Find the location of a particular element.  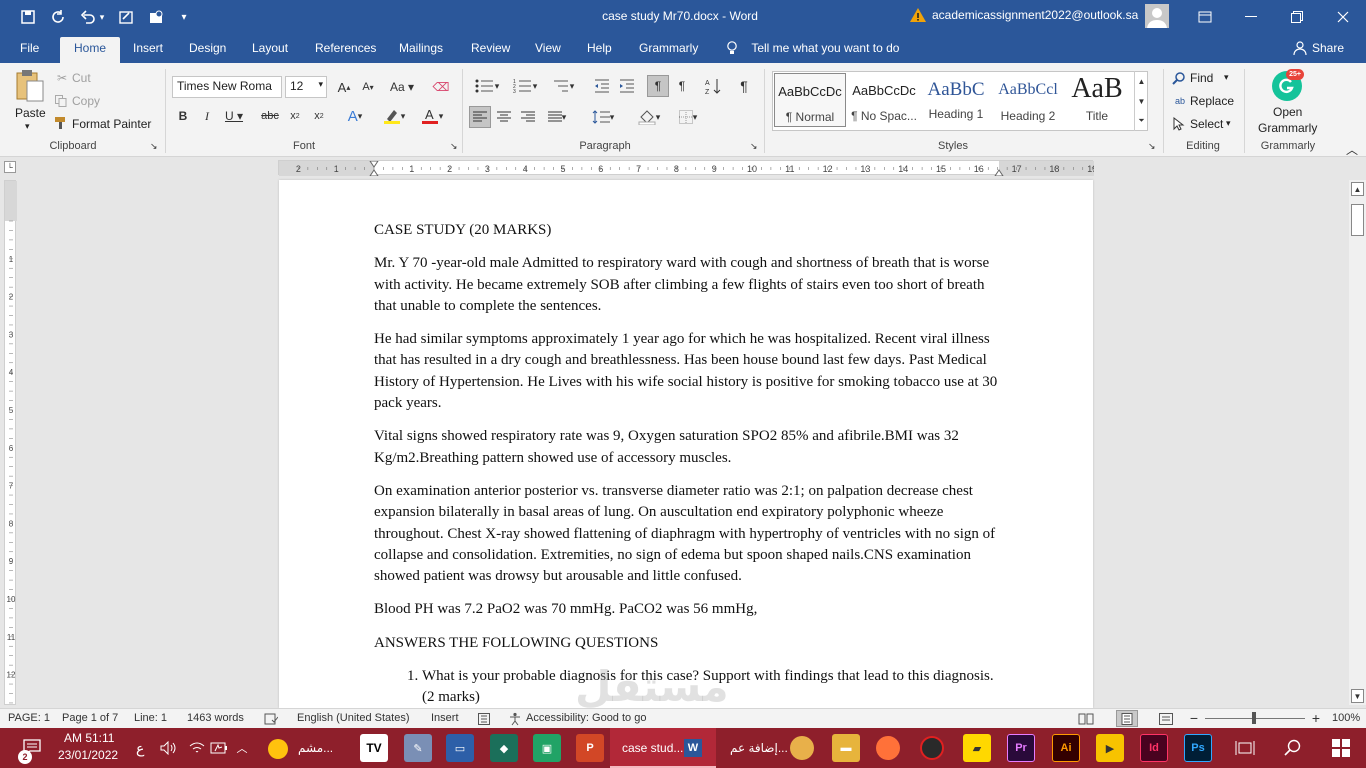

search-icon is located at coordinates (1293, 748).